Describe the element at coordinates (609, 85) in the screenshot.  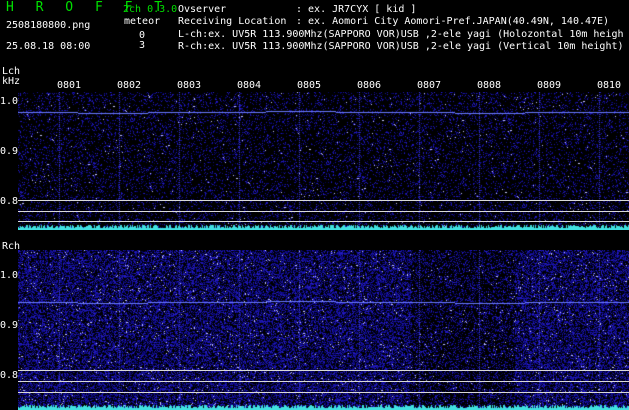
I see `time-label: 0810` at that location.